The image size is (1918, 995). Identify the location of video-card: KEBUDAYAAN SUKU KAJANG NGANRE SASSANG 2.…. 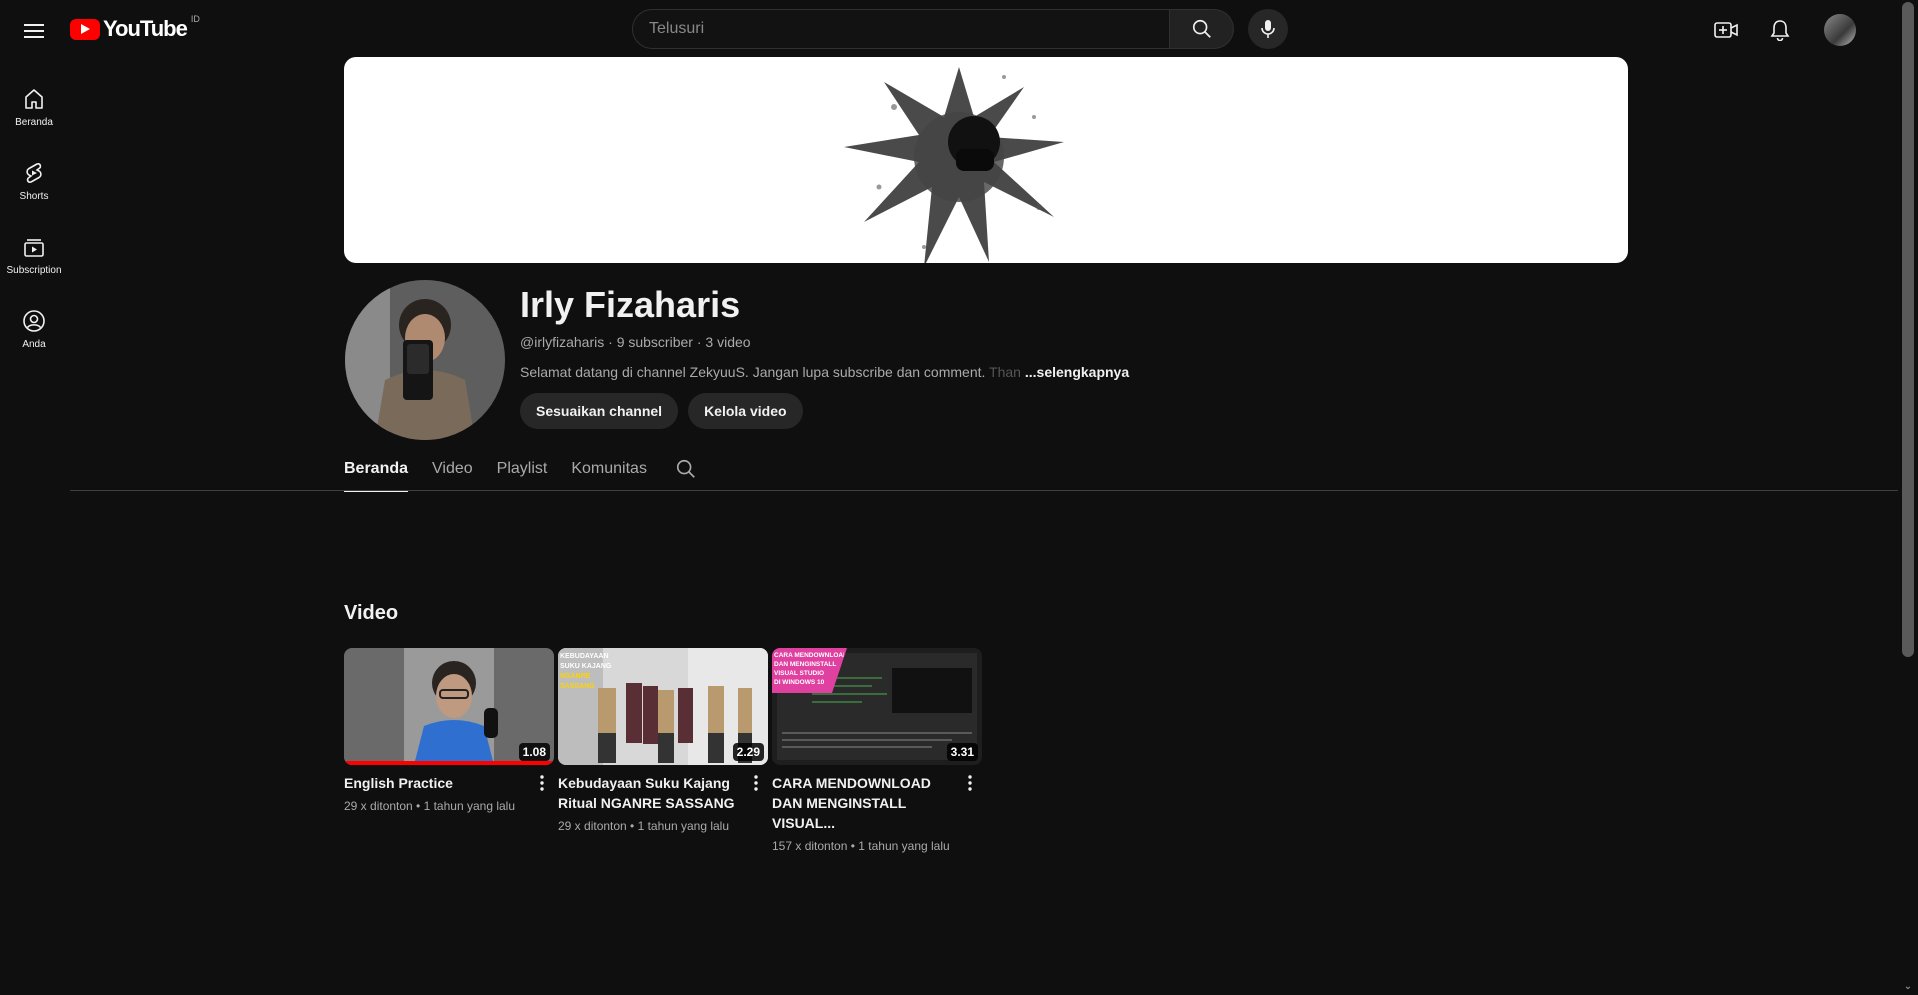
(663, 750).